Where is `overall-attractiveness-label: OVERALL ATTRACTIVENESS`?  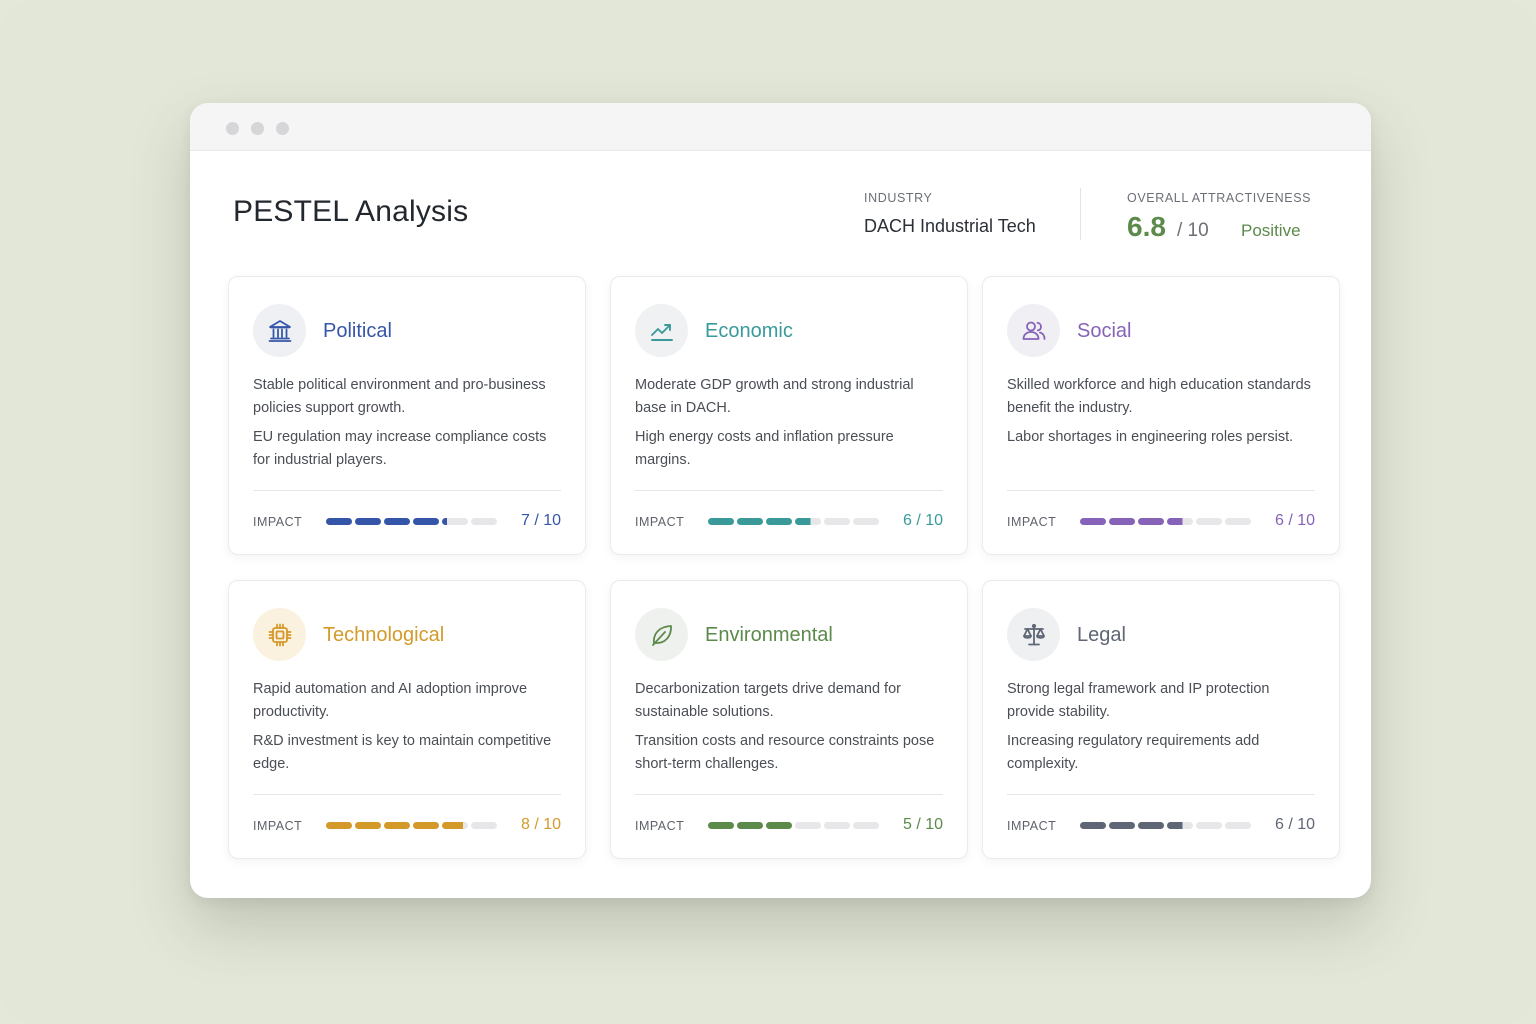
overall-attractiveness-label: OVERALL ATTRACTIVENESS is located at coordinates (1219, 198).